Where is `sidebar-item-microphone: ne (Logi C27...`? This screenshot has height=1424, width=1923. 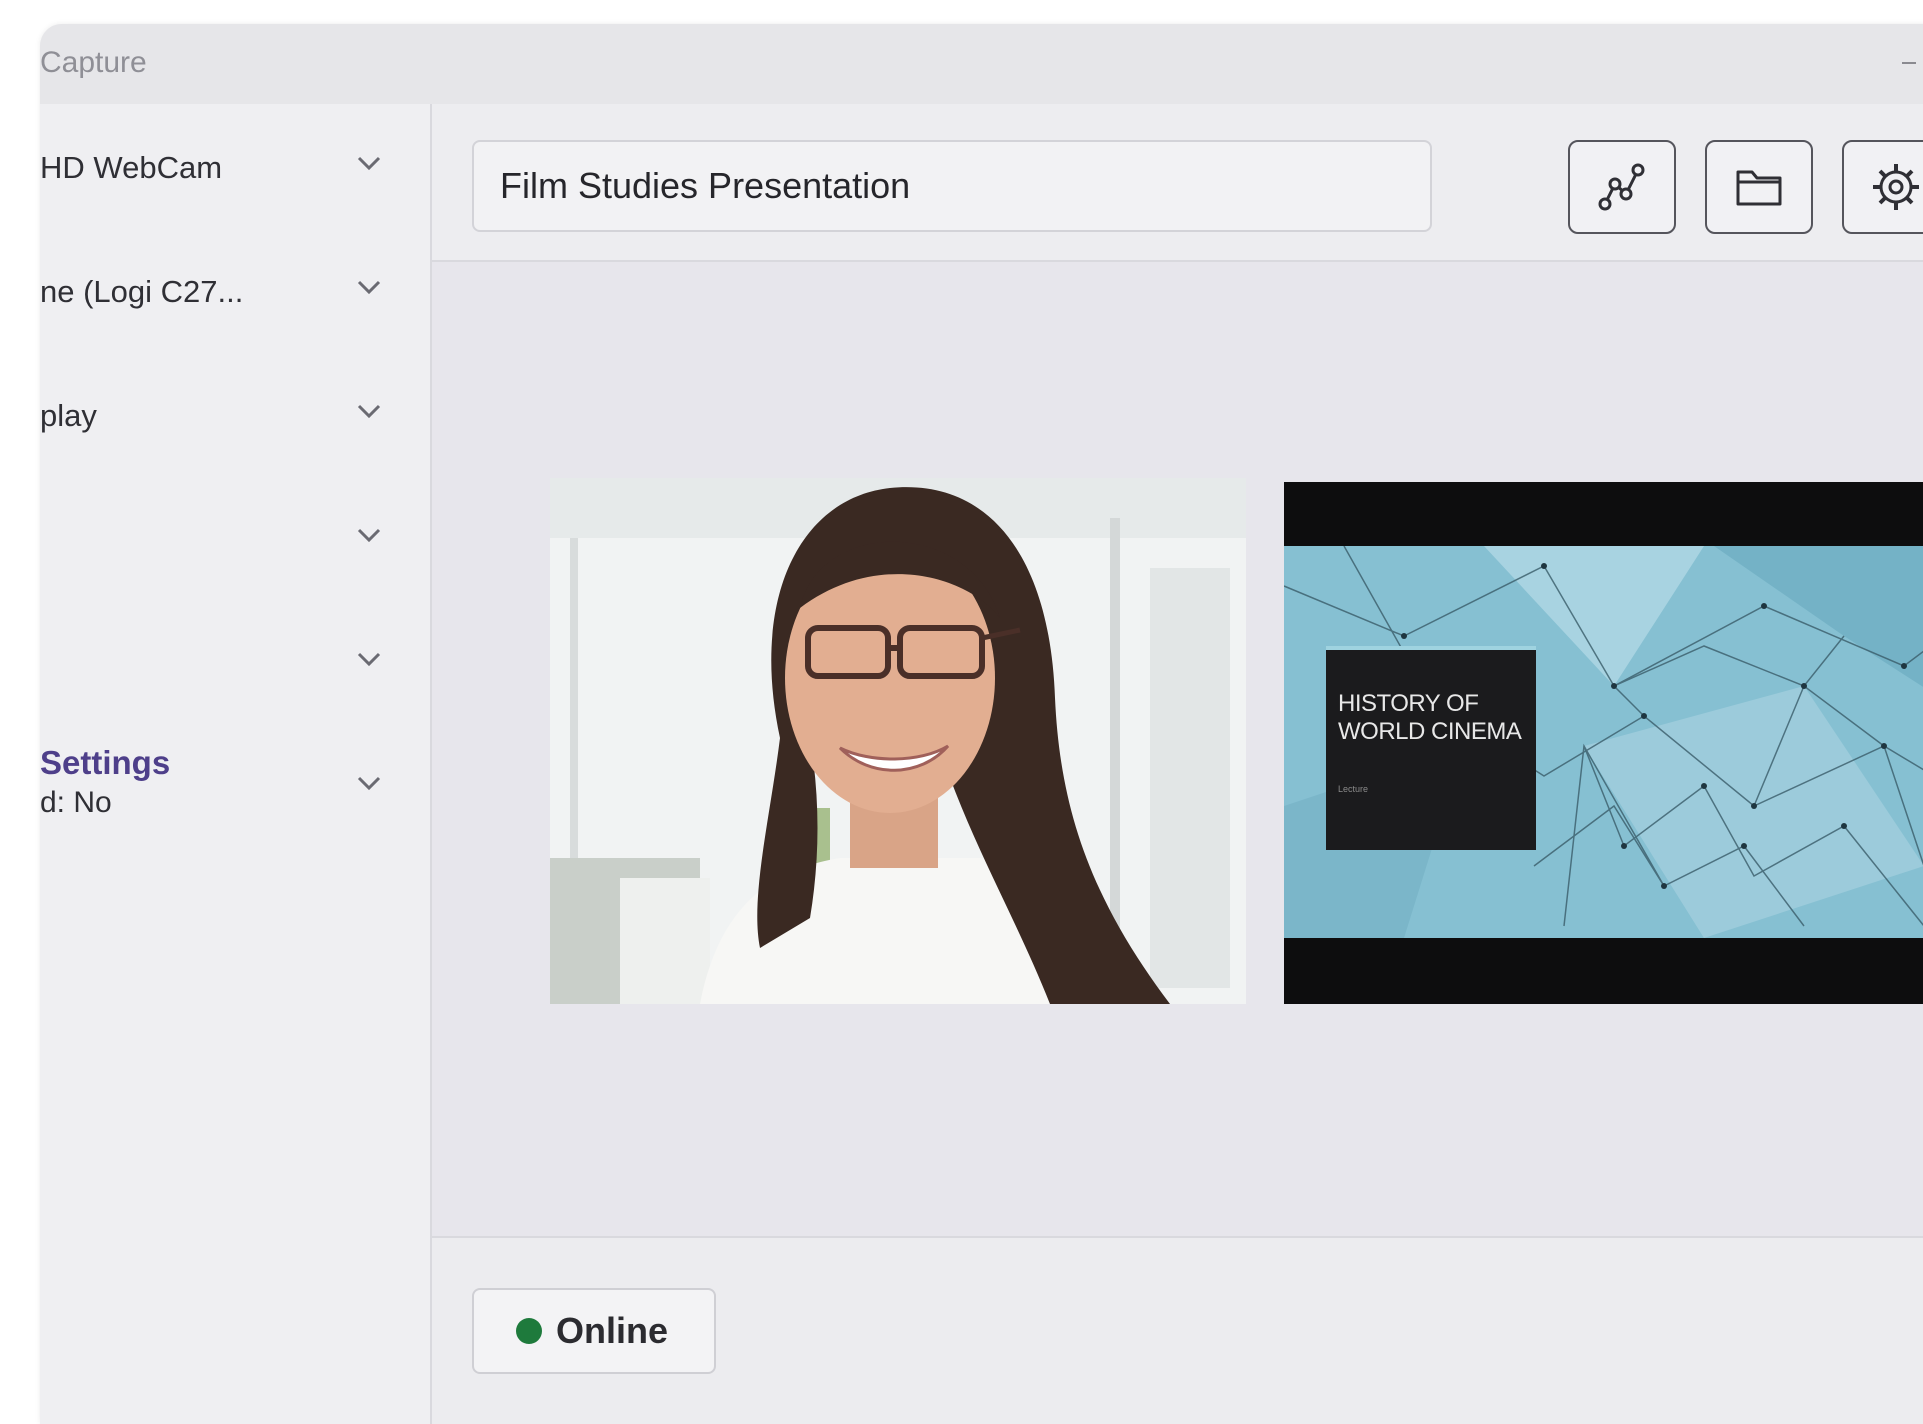 sidebar-item-microphone: ne (Logi C27... is located at coordinates (235, 293).